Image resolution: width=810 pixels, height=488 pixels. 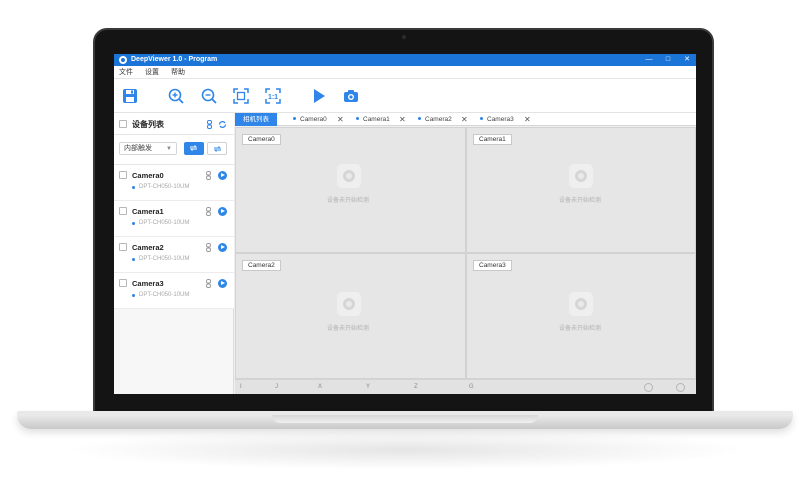 I want to click on toolbar: 1:1, so click(x=405, y=96).